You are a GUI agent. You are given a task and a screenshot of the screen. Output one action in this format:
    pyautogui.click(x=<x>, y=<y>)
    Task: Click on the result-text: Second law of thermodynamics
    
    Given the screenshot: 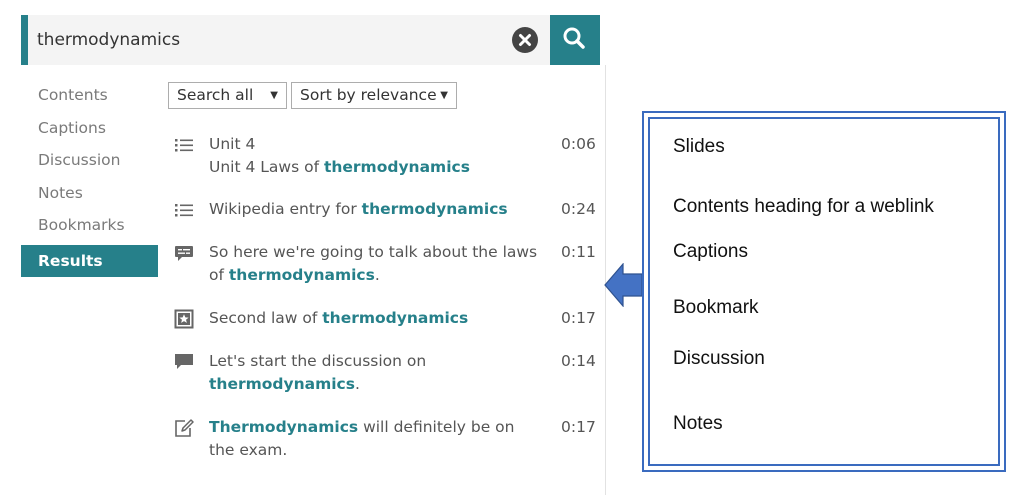 What is the action you would take?
    pyautogui.click(x=376, y=318)
    